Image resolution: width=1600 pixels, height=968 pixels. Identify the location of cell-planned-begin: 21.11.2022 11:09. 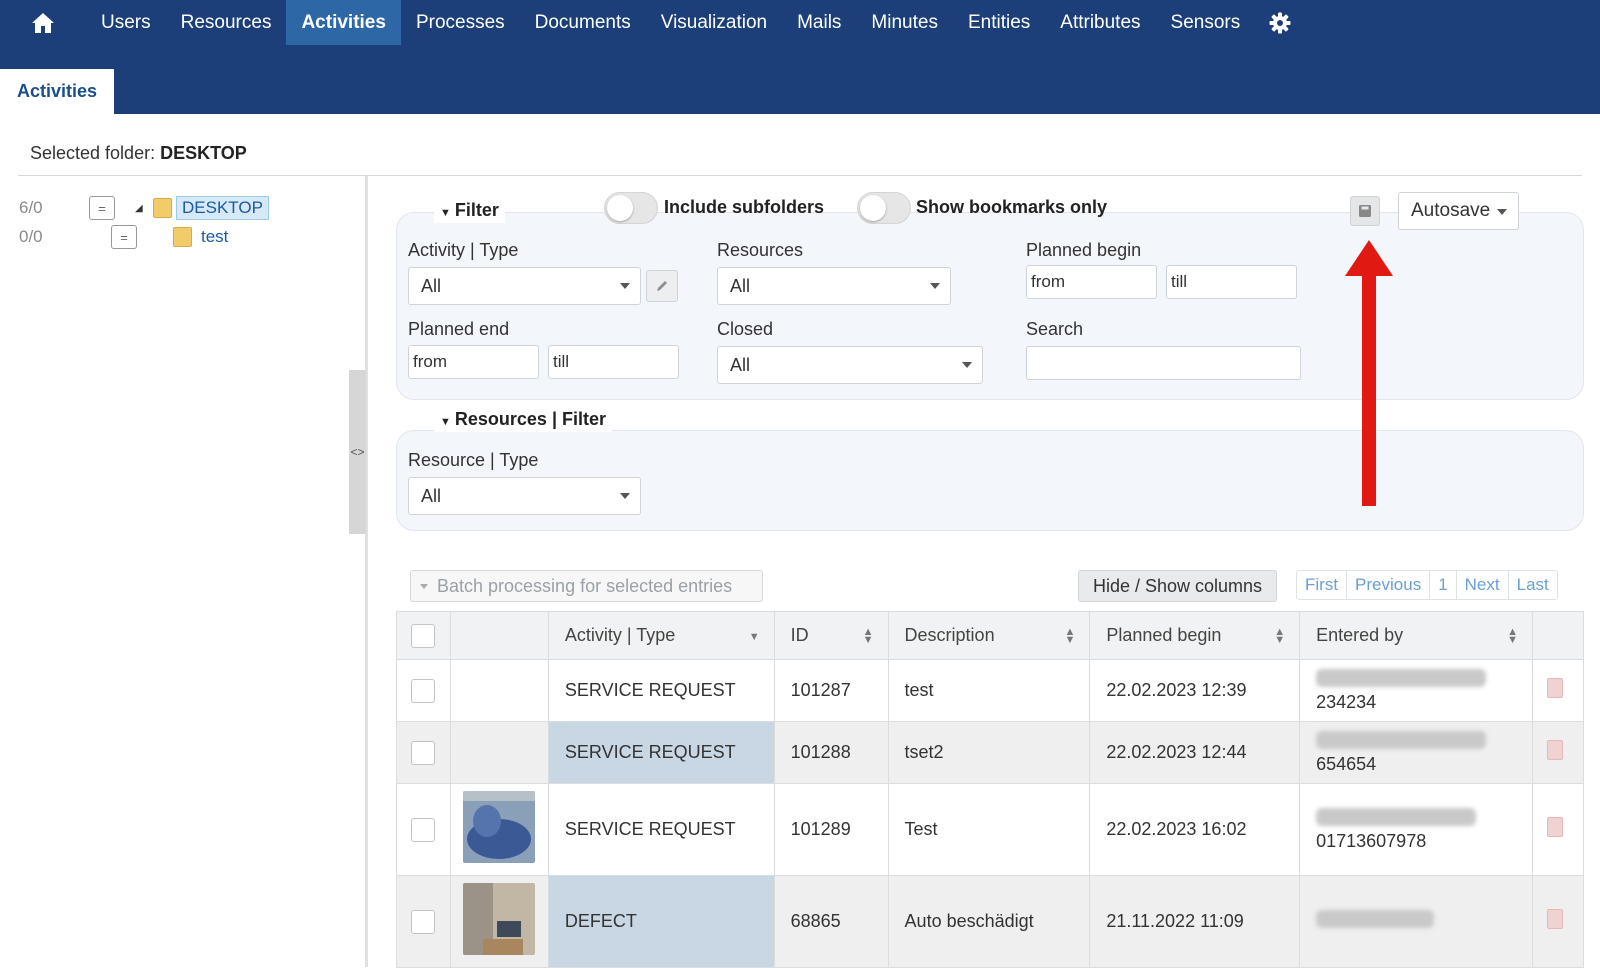
(1195, 921).